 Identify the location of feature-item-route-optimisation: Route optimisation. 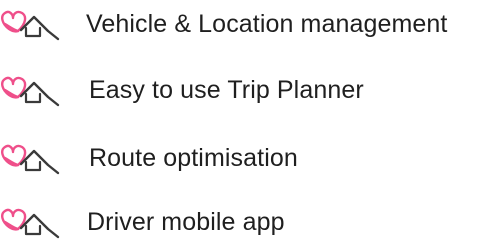
(149, 158).